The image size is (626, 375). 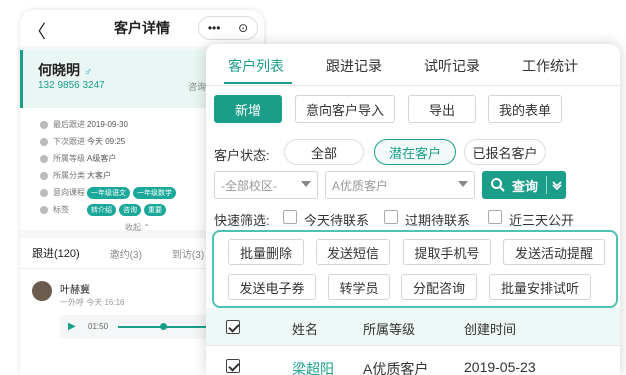 I want to click on course-tag: 一年级语文, so click(x=108, y=192).